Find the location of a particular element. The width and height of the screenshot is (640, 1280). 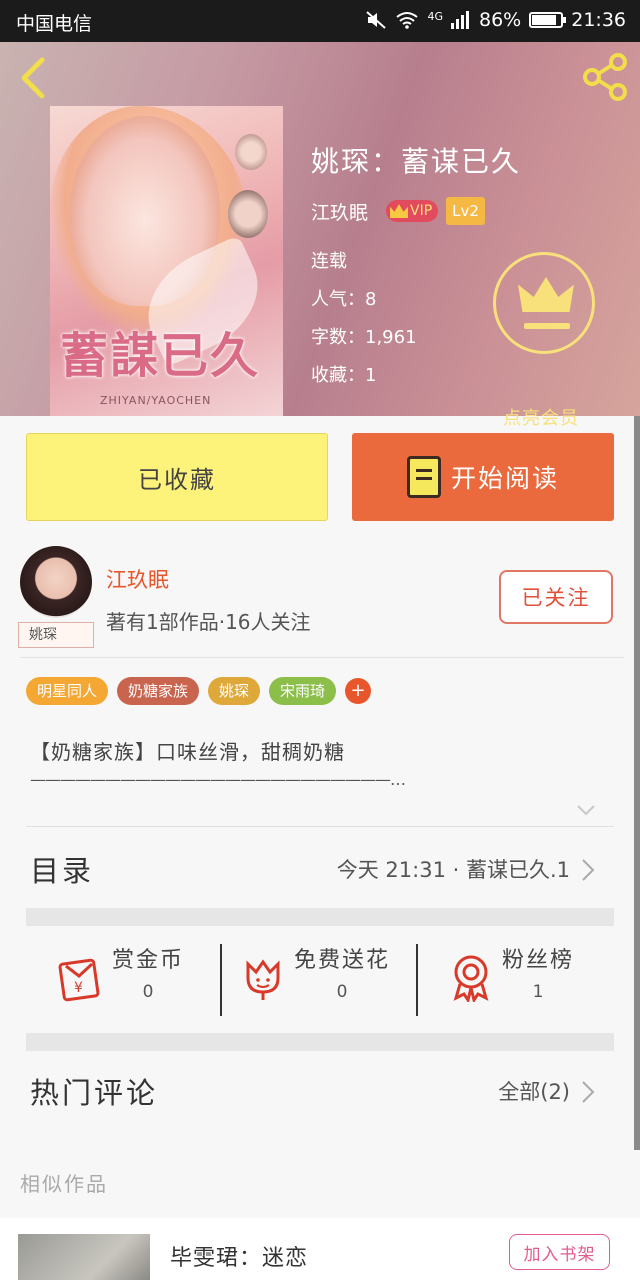

start-reading-label: 开始阅读 is located at coordinates (504, 478).